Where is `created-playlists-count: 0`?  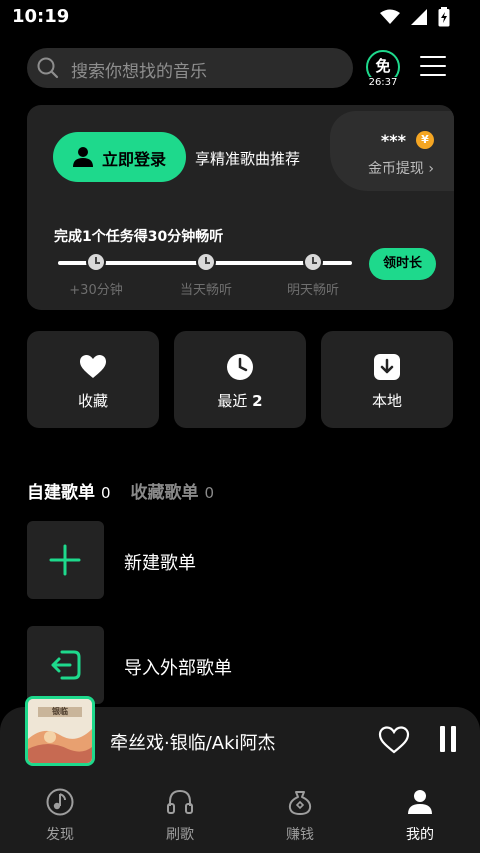 created-playlists-count: 0 is located at coordinates (106, 493).